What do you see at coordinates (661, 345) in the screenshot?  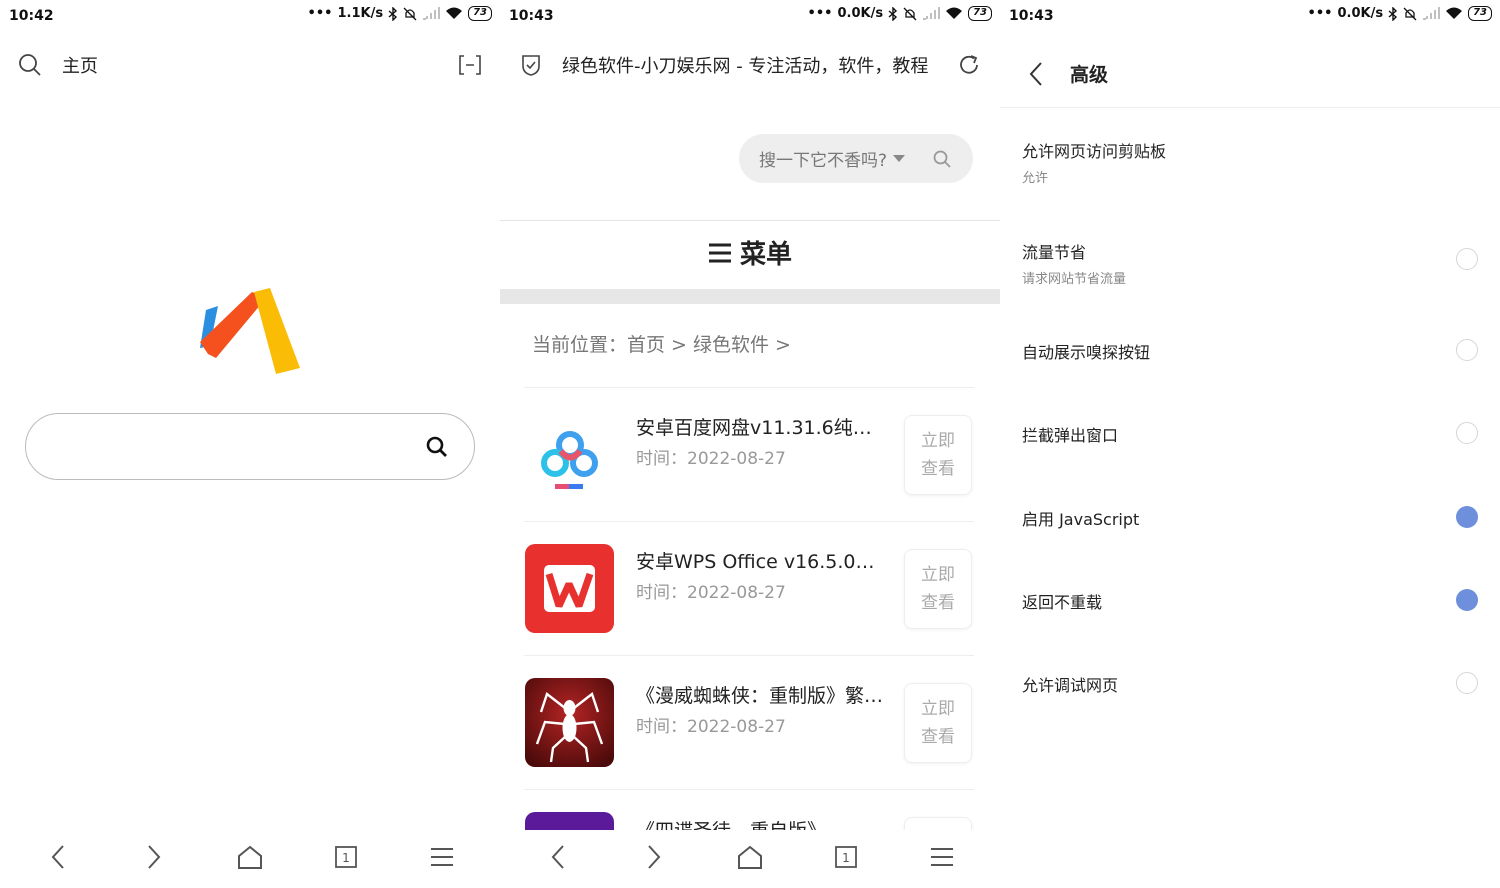 I see `breadcrumb: 当前位置：首页 > 绿色软件 >` at bounding box center [661, 345].